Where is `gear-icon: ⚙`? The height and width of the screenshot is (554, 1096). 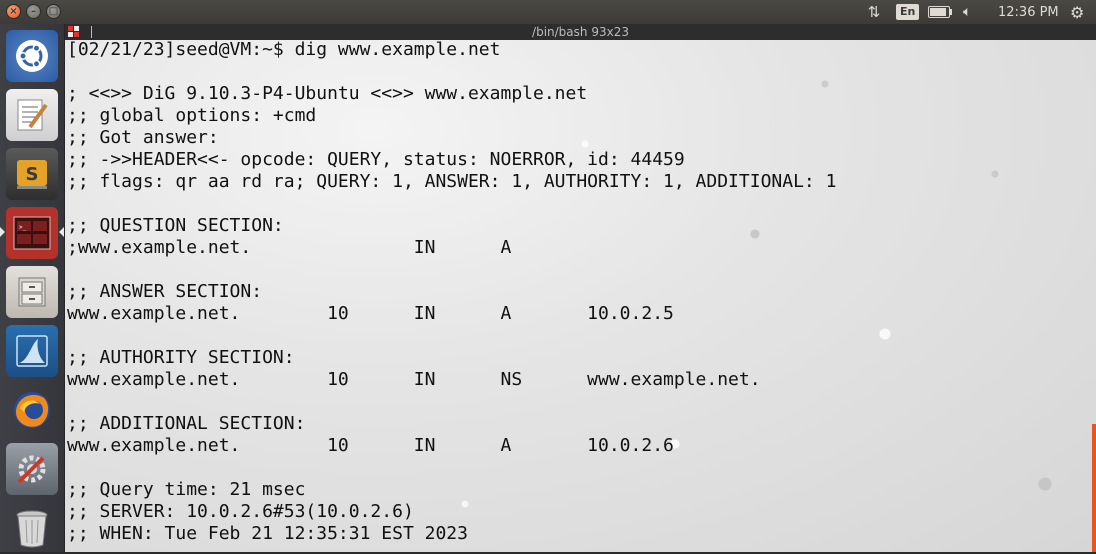
gear-icon: ⚙ is located at coordinates (1077, 12).